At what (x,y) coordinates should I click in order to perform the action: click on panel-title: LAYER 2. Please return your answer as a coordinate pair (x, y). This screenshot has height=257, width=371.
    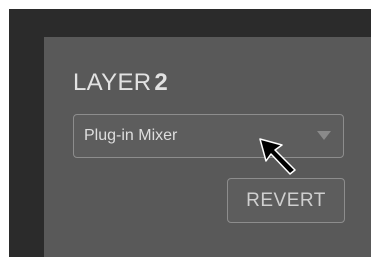
    Looking at the image, I should click on (120, 83).